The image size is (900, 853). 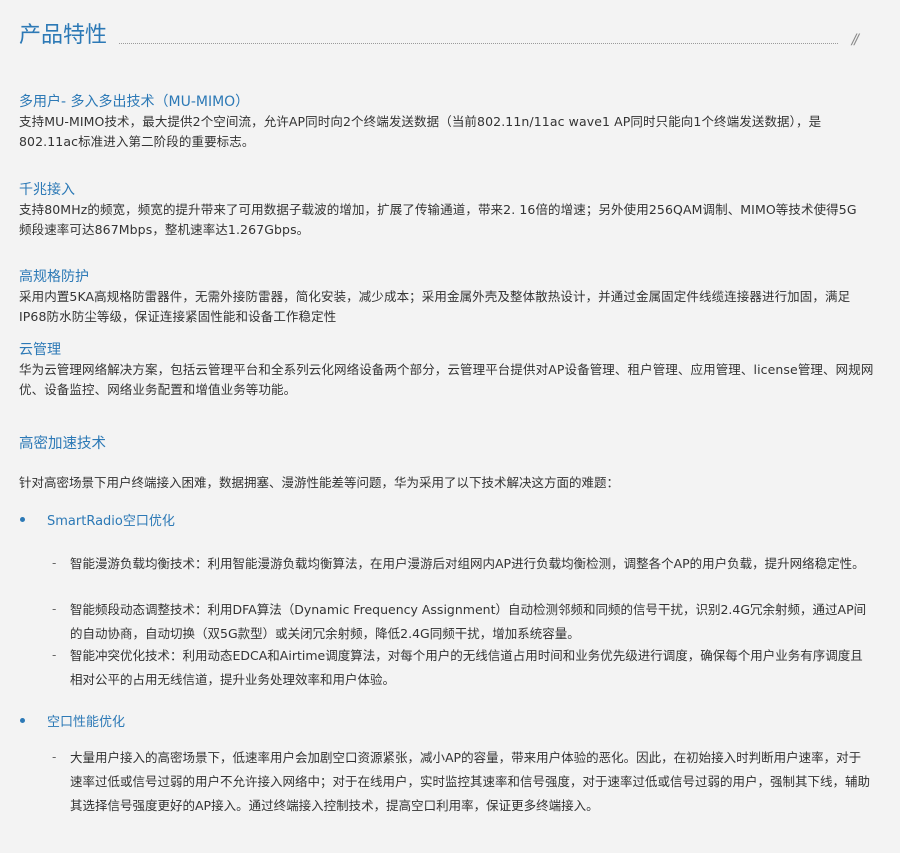 What do you see at coordinates (62, 444) in the screenshot?
I see `dense-section-title: 高密加速技术` at bounding box center [62, 444].